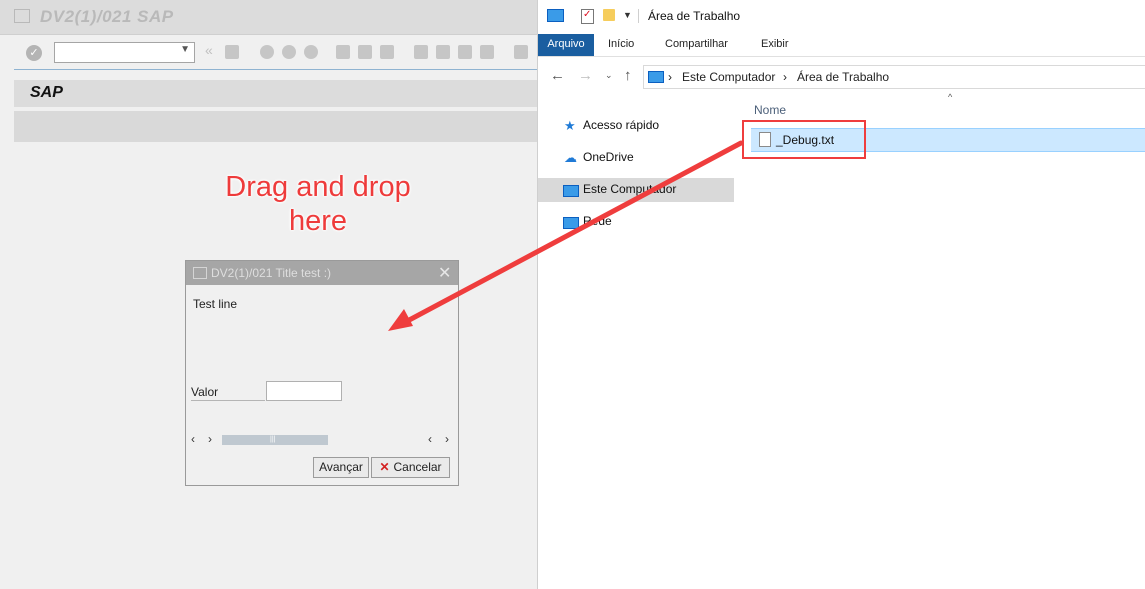  What do you see at coordinates (630, 189) in the screenshot?
I see `sidebar-item-label: Este Computador` at bounding box center [630, 189].